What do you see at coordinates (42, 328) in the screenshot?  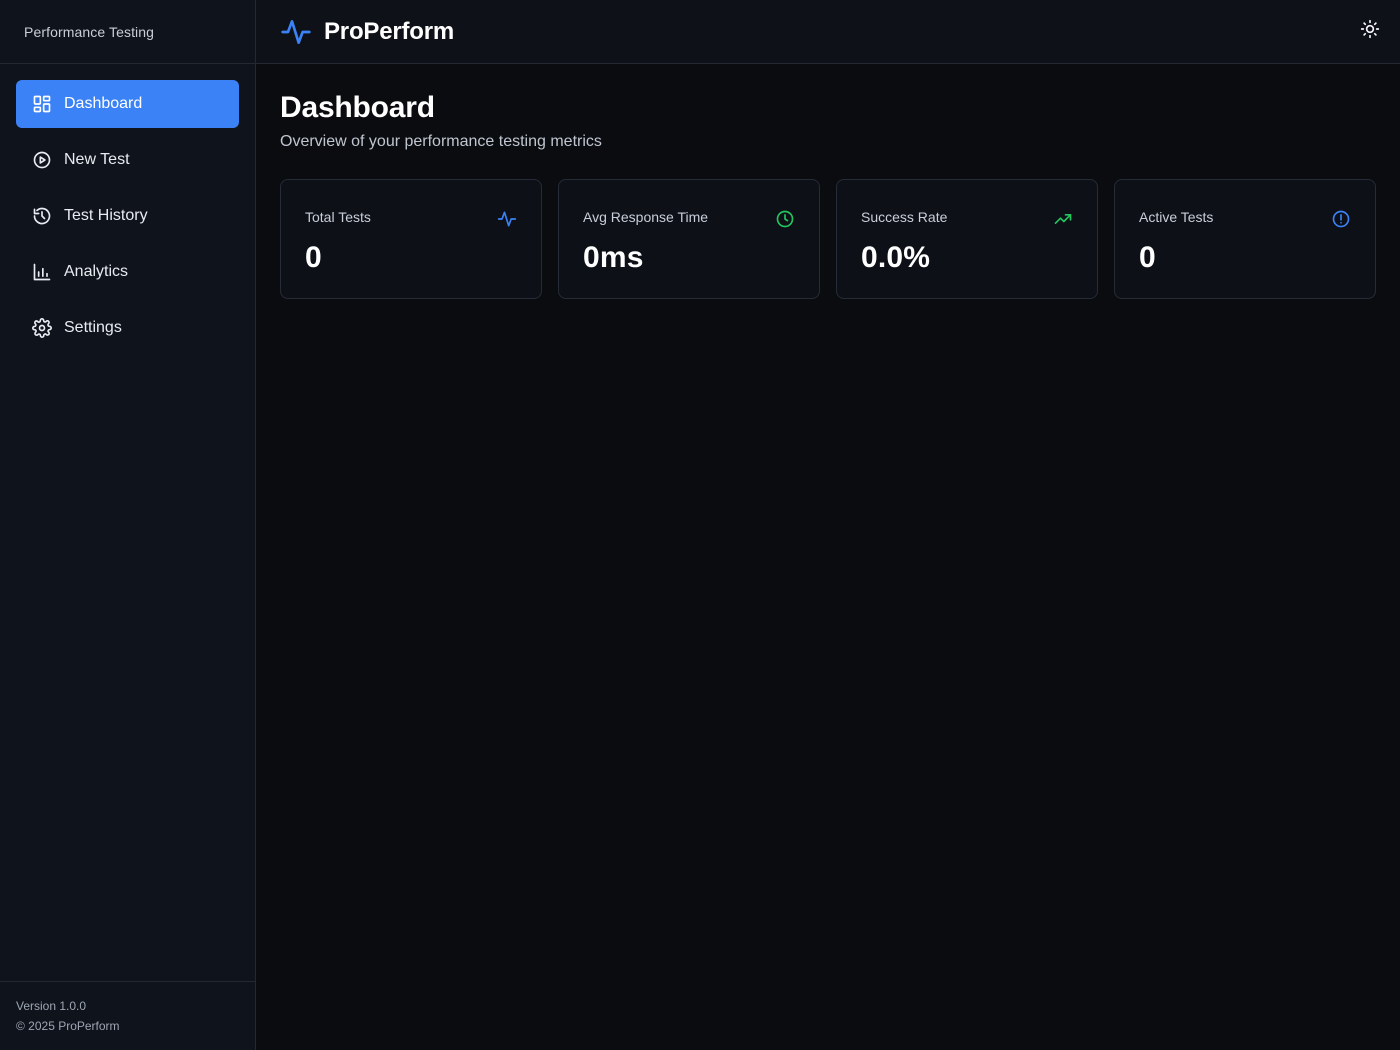 I see `gear-icon` at bounding box center [42, 328].